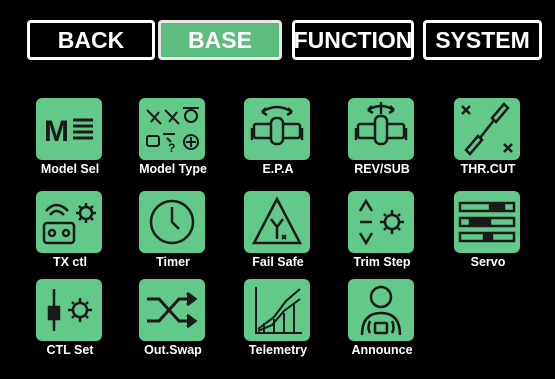  Describe the element at coordinates (392, 148) in the screenshot. I see `menu-item-rev-sub: REV/SUB` at that location.